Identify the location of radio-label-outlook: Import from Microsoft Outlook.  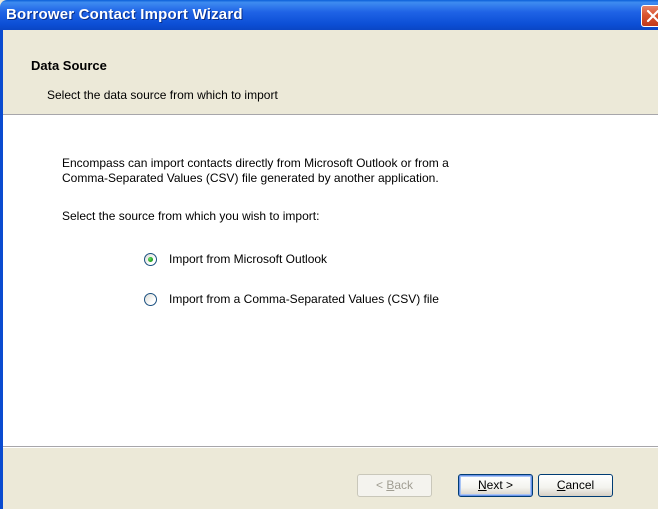
(248, 259).